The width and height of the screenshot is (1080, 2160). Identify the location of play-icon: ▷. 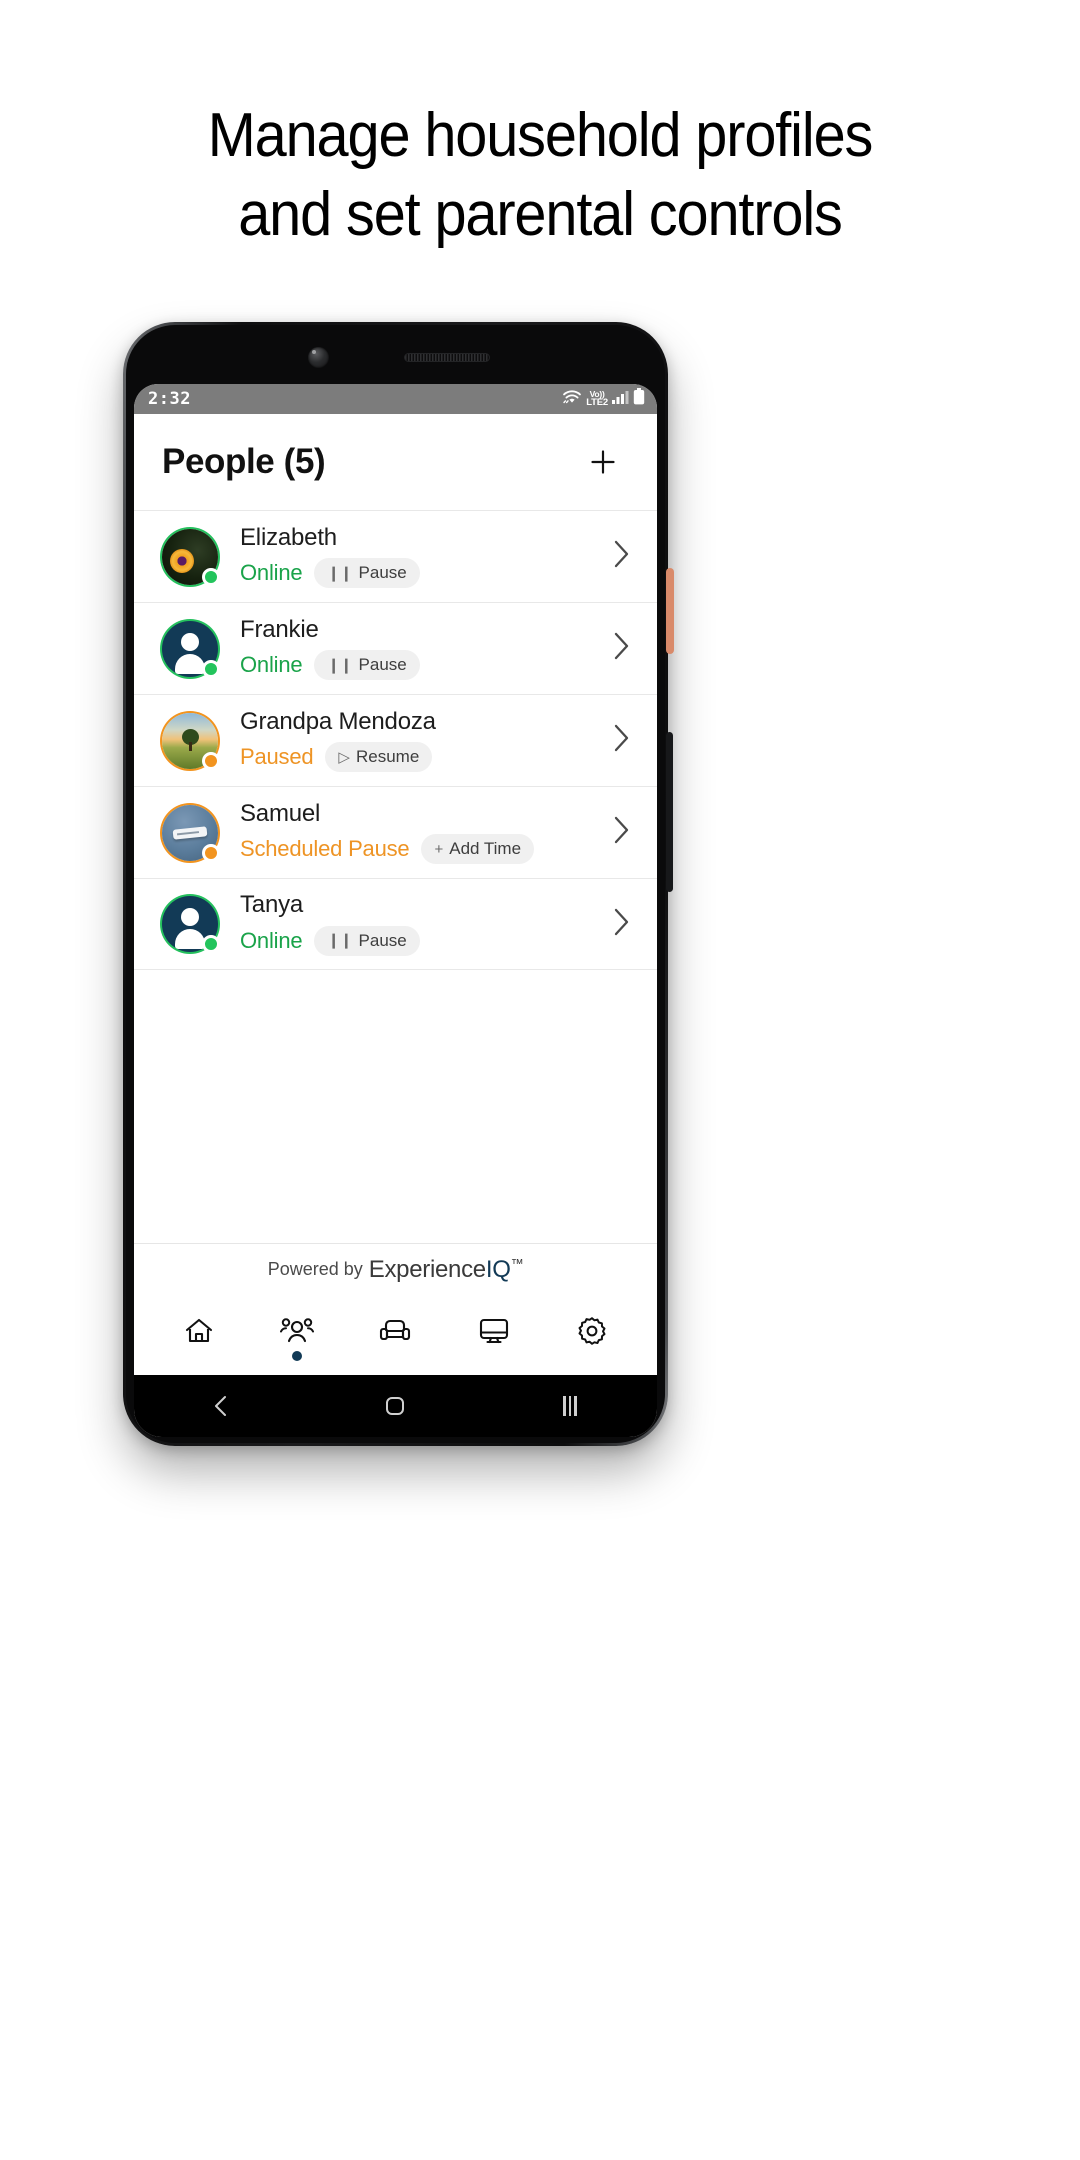
(344, 757).